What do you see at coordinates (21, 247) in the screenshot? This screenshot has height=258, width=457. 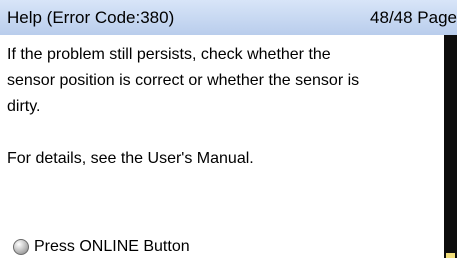 I see `online-indicator-icon` at bounding box center [21, 247].